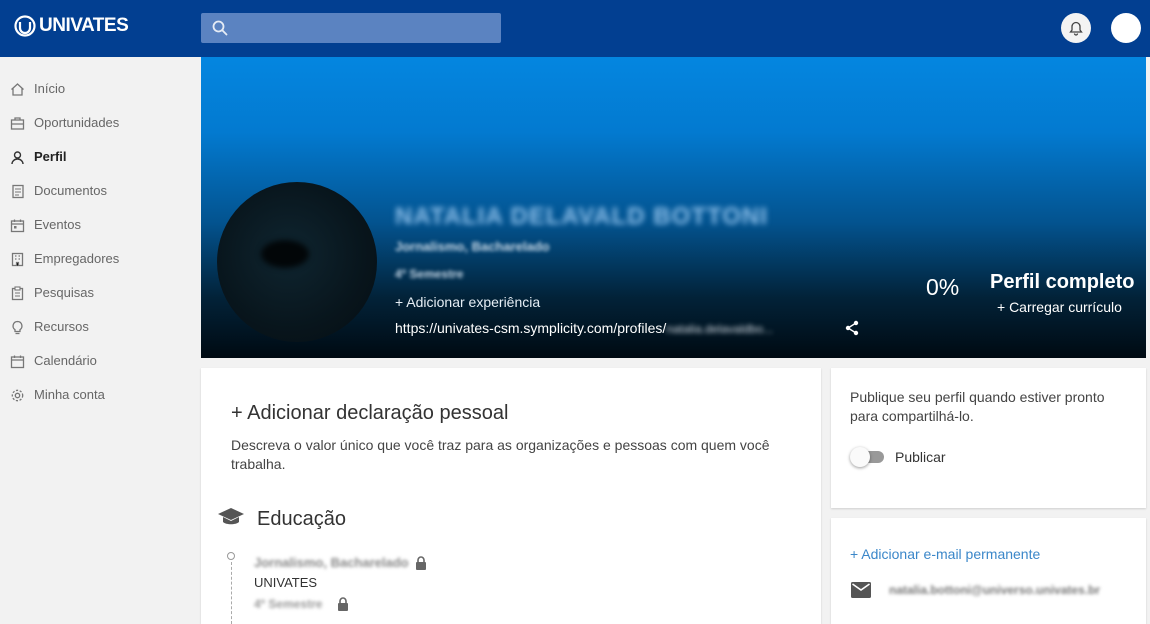  I want to click on sidebar-item-oportunidades: Oportunidades, so click(100, 123).